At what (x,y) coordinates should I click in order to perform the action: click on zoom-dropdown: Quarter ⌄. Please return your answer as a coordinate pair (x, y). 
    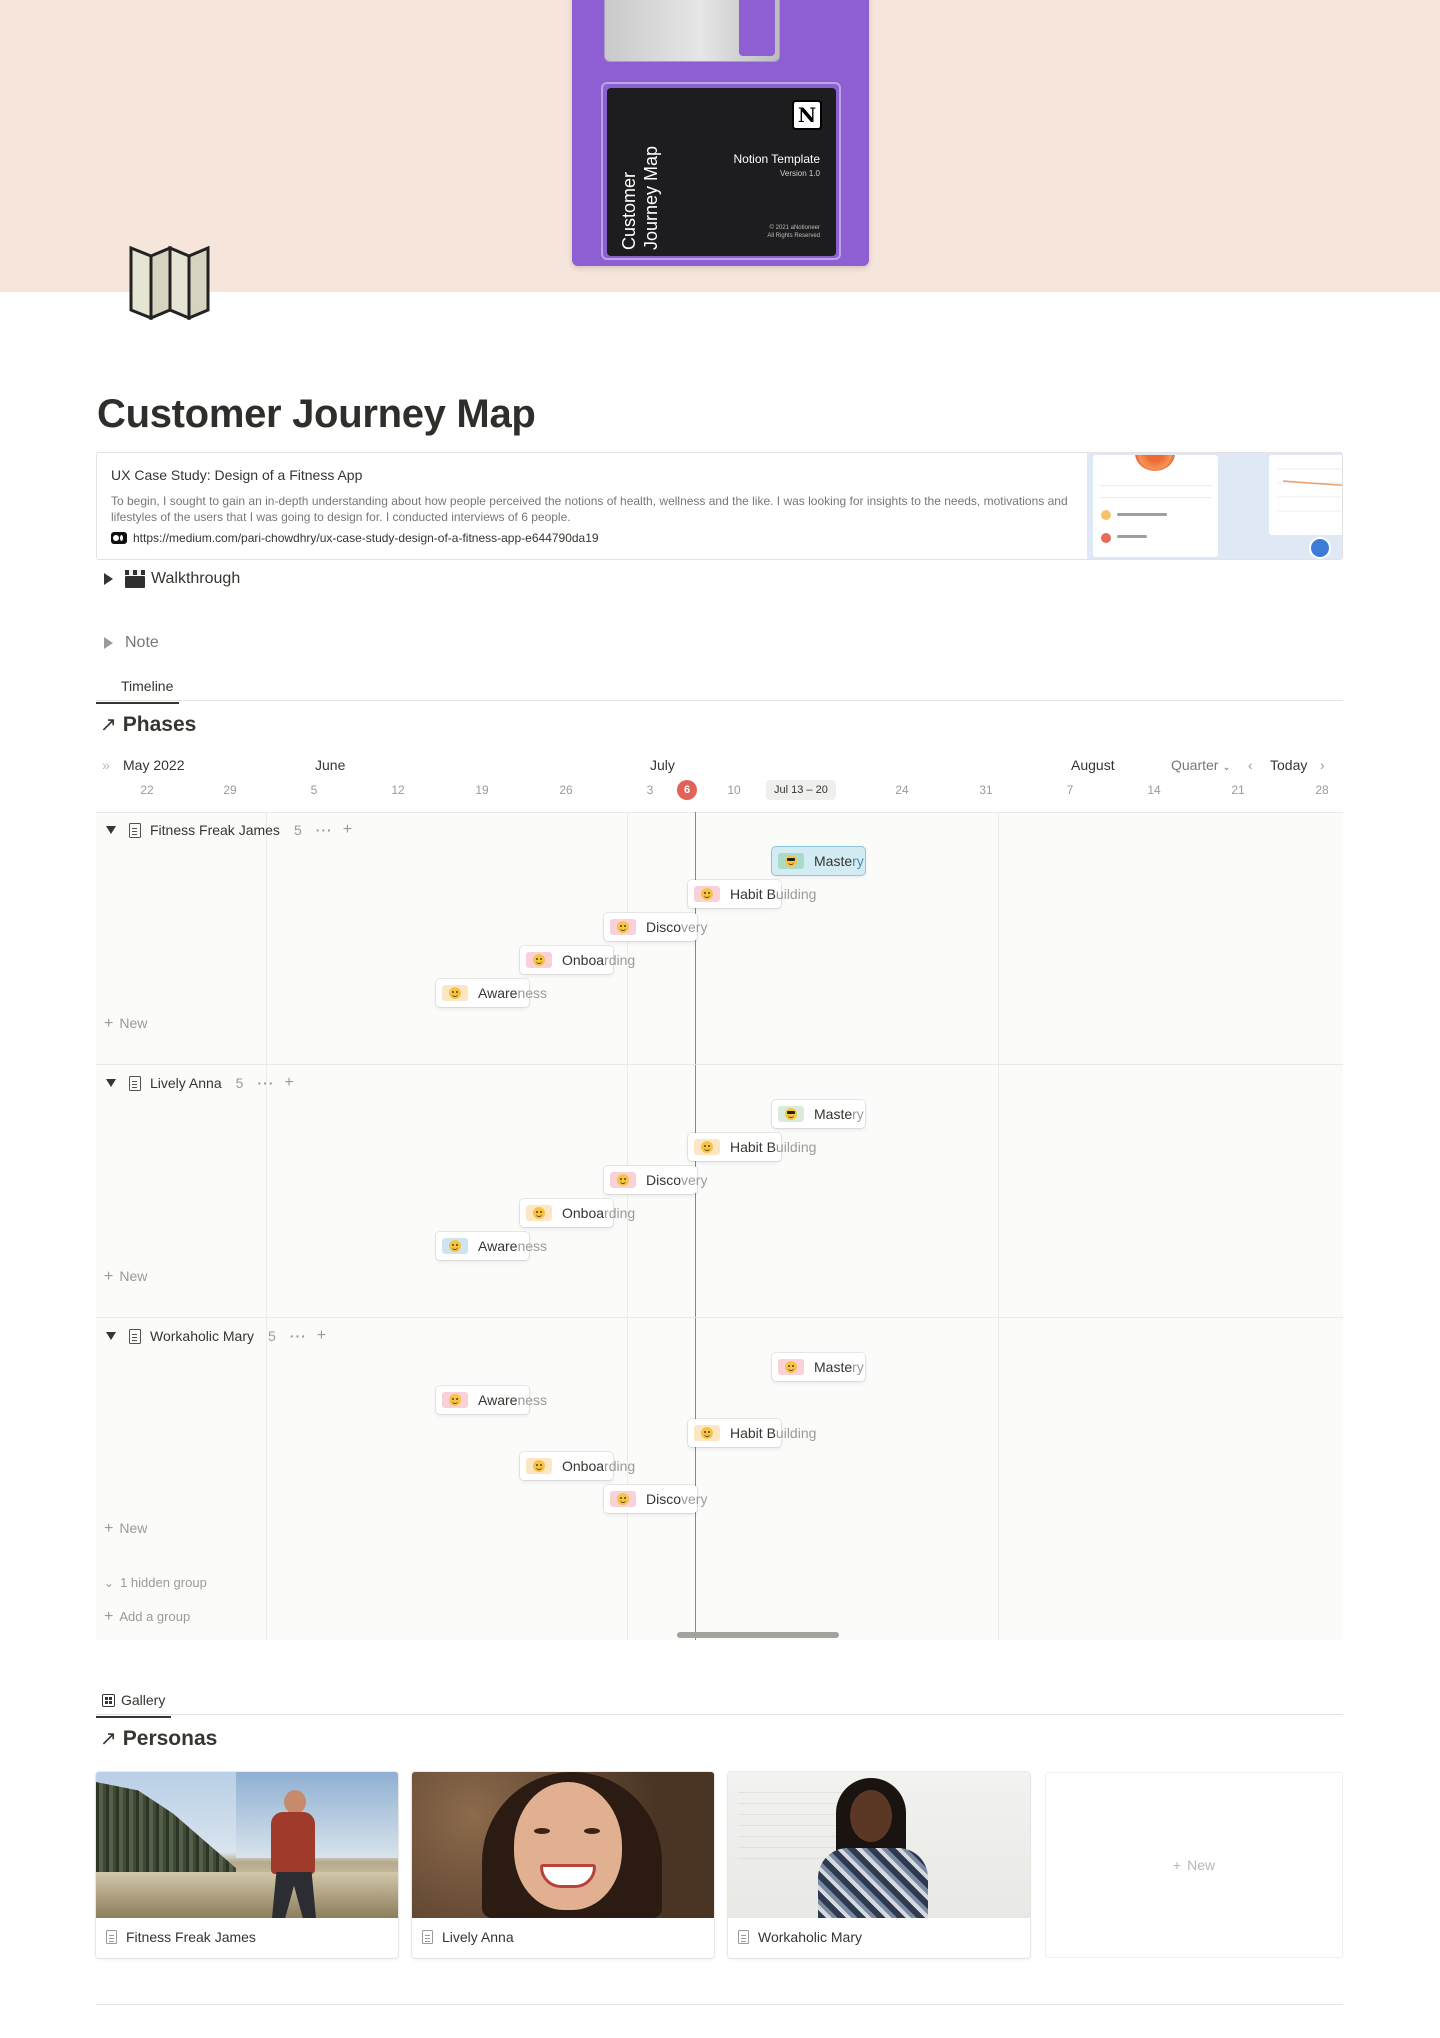
    Looking at the image, I should click on (1201, 765).